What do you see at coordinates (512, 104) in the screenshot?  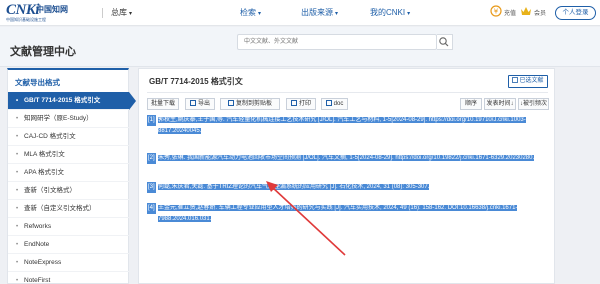 I see `sort-arrow-icon: ↓` at bounding box center [512, 104].